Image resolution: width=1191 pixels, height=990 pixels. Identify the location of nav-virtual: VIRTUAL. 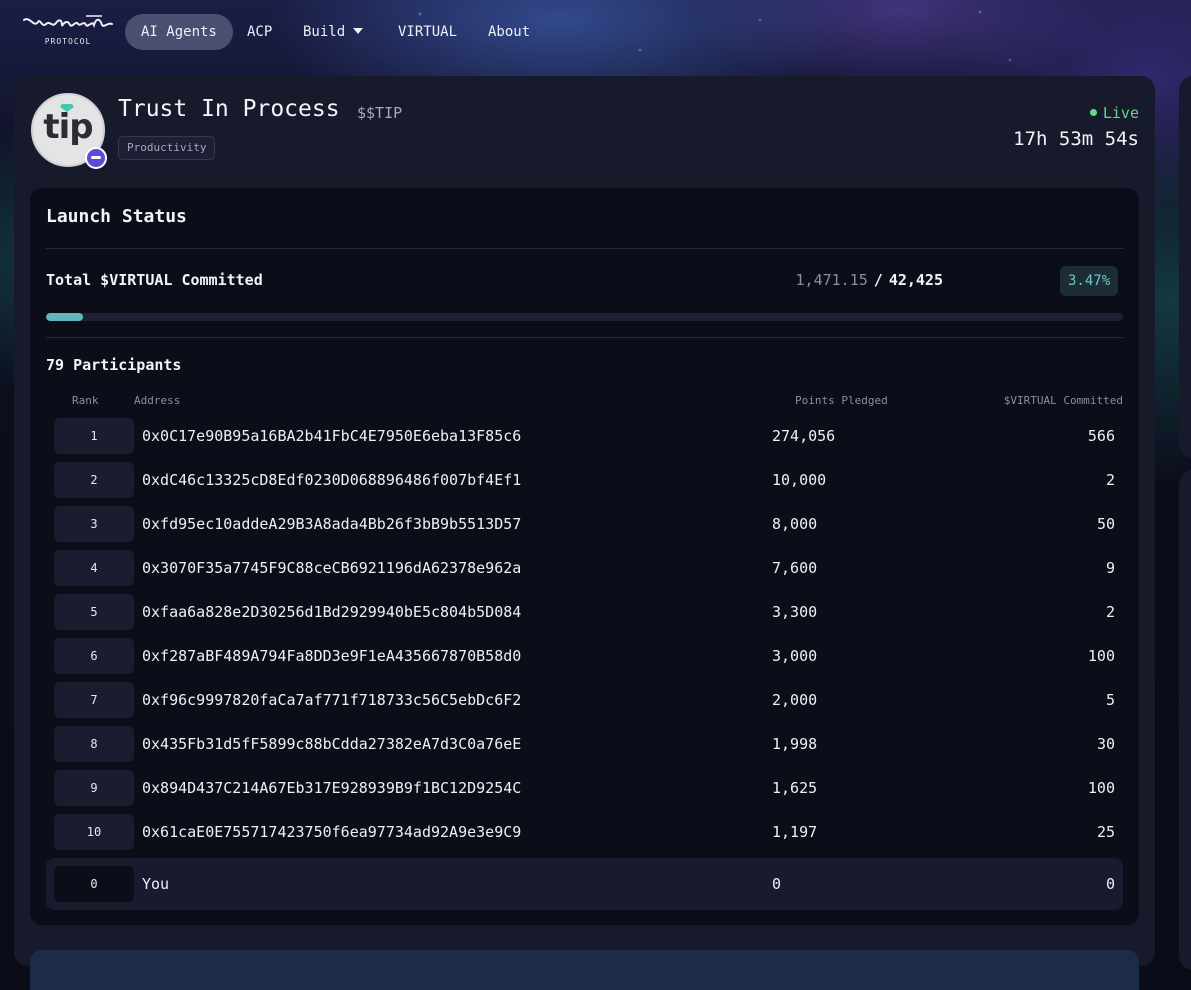
(427, 32).